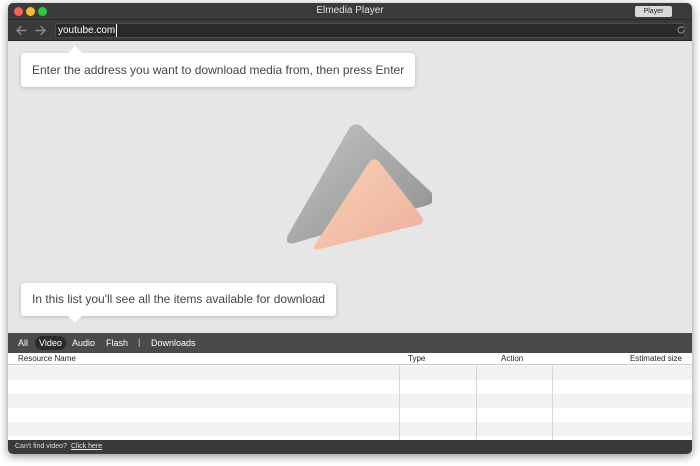  What do you see at coordinates (23, 343) in the screenshot?
I see `filter-all-tab: All` at bounding box center [23, 343].